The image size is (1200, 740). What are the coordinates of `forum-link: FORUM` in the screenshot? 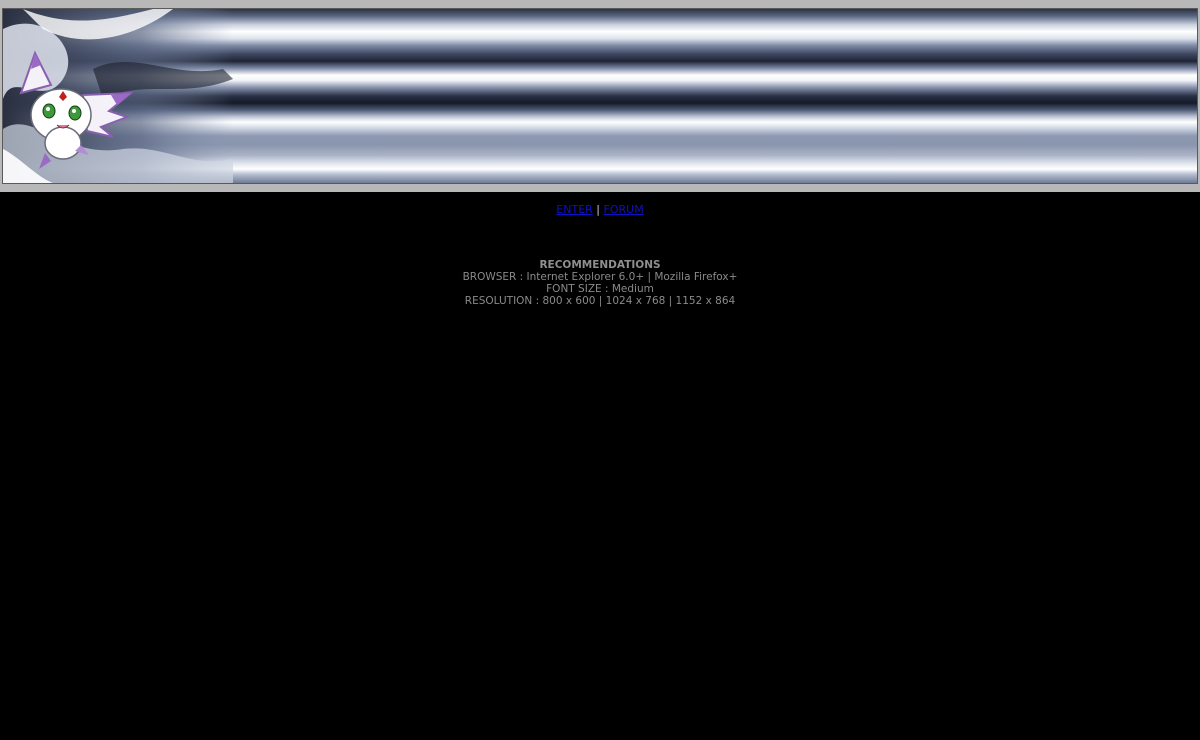 It's located at (624, 209).